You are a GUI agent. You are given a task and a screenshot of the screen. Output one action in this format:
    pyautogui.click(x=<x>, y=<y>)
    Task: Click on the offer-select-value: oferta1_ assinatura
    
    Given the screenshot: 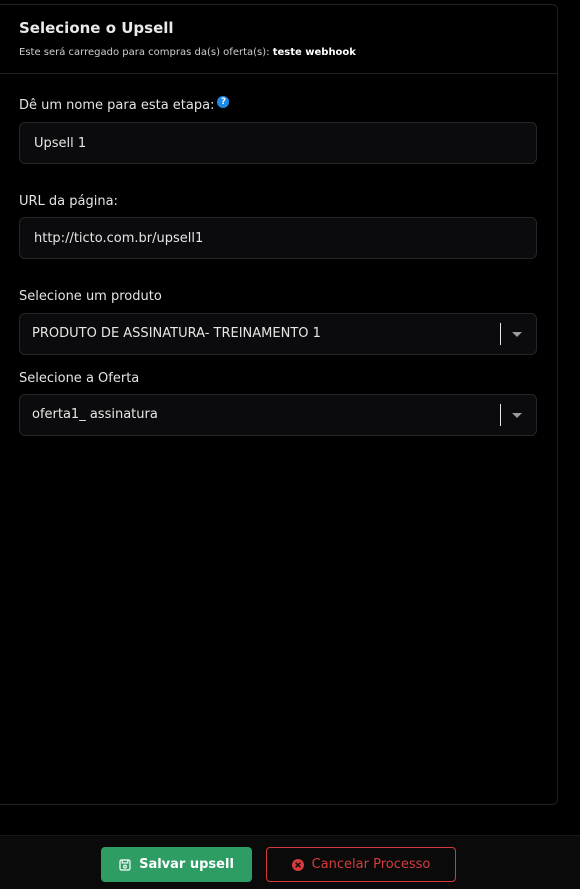 What is the action you would take?
    pyautogui.click(x=95, y=414)
    